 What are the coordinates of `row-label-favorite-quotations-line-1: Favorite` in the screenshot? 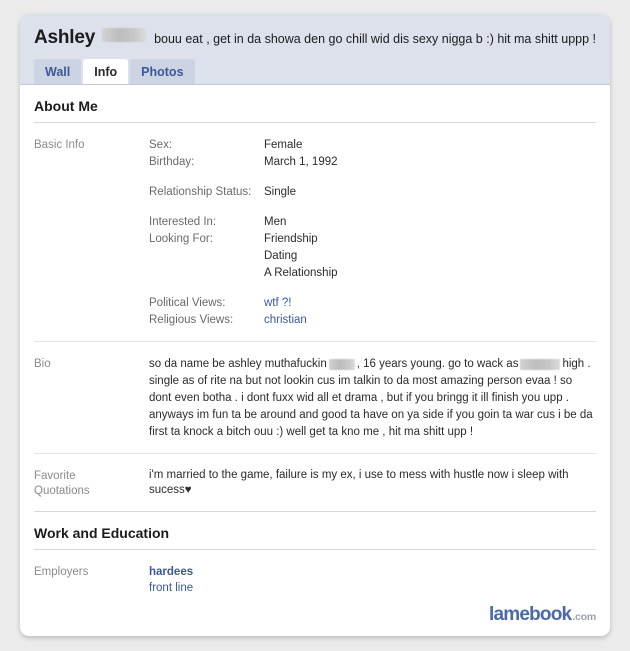 It's located at (55, 476).